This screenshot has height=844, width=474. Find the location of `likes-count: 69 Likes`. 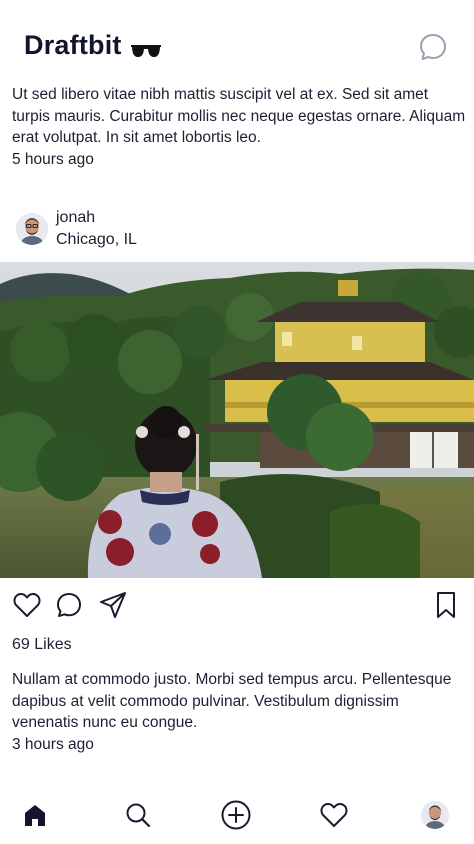

likes-count: 69 Likes is located at coordinates (42, 645).